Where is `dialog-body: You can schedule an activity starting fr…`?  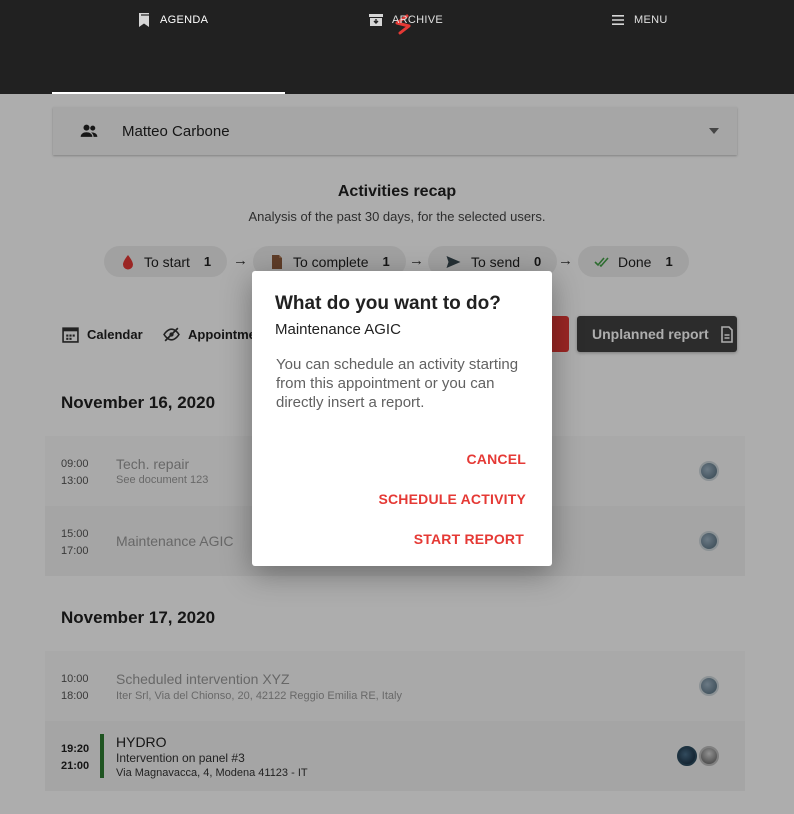 dialog-body: You can schedule an activity starting fr… is located at coordinates (397, 383).